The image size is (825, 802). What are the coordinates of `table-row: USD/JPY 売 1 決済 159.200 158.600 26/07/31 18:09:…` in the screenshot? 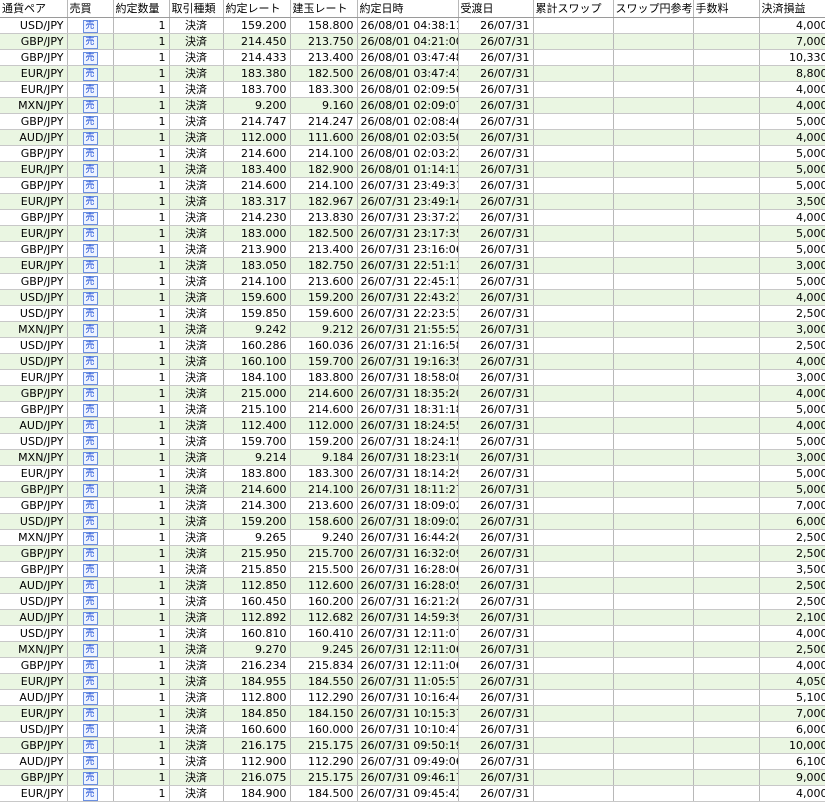 It's located at (412, 521).